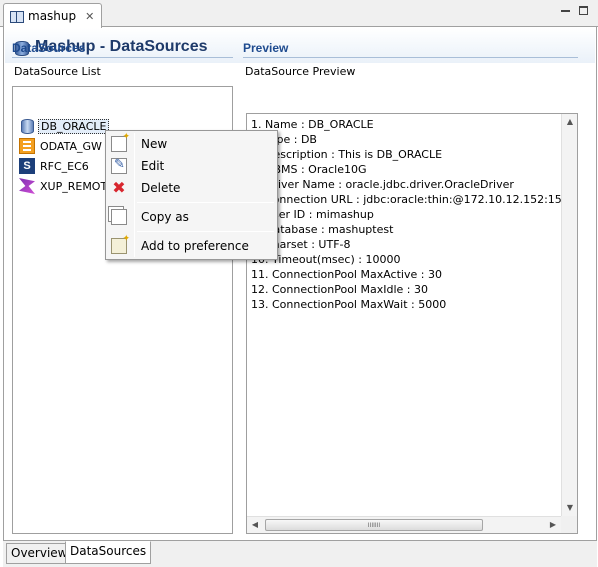  What do you see at coordinates (74, 126) in the screenshot?
I see `tree-item-label: DB_ORACLE` at bounding box center [74, 126].